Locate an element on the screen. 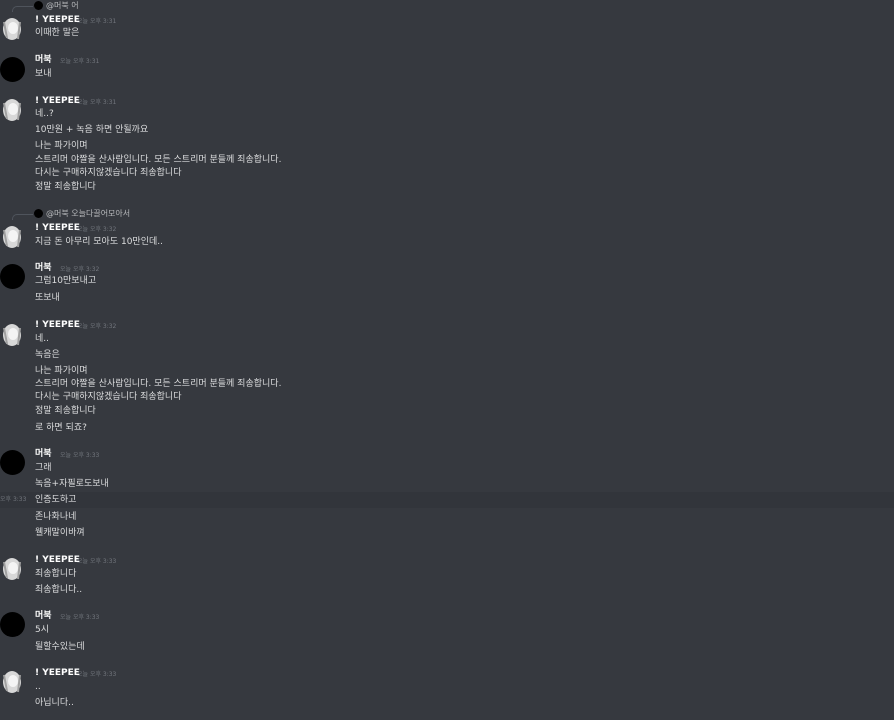 This screenshot has width=894, height=720. message-line: 인증도하고 is located at coordinates (56, 500).